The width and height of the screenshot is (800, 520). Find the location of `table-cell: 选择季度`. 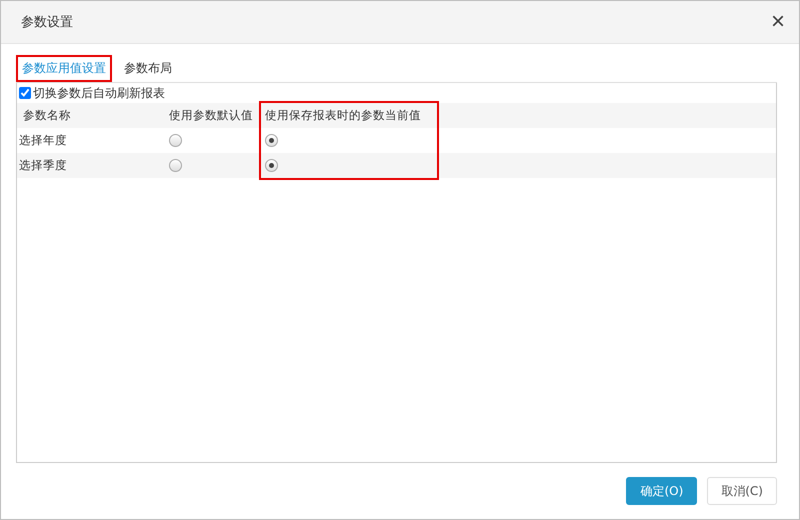

table-cell: 选择季度 is located at coordinates (90, 165).